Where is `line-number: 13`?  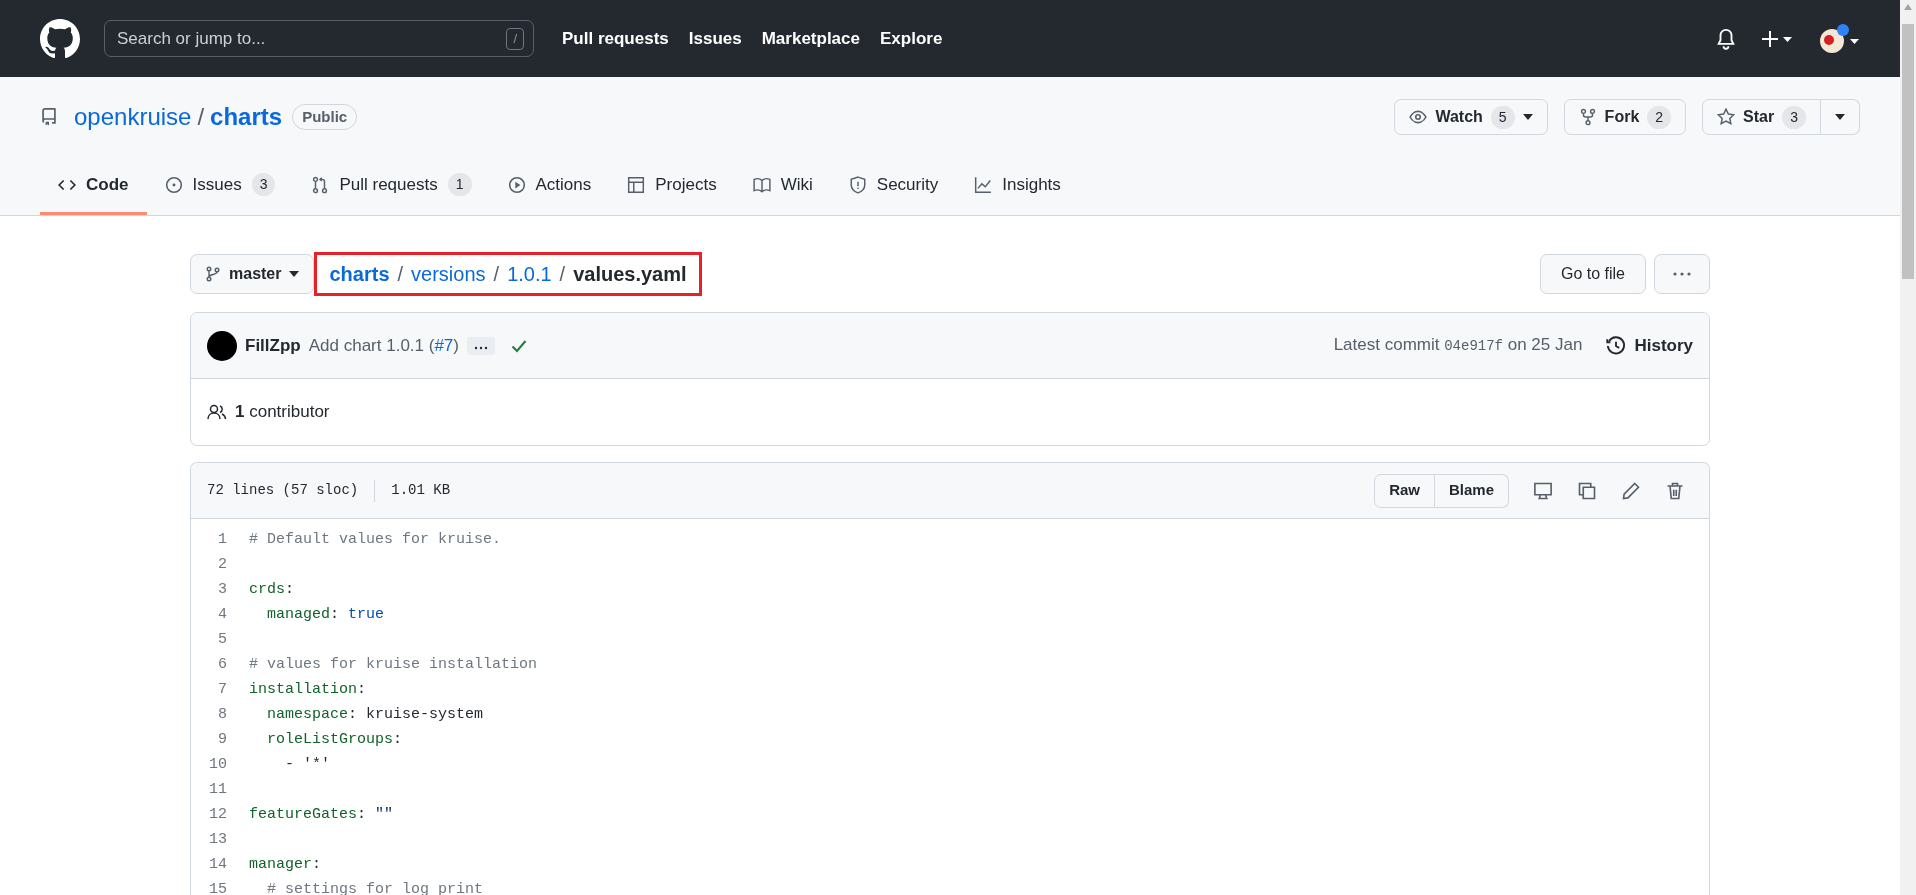 line-number: 13 is located at coordinates (218, 840).